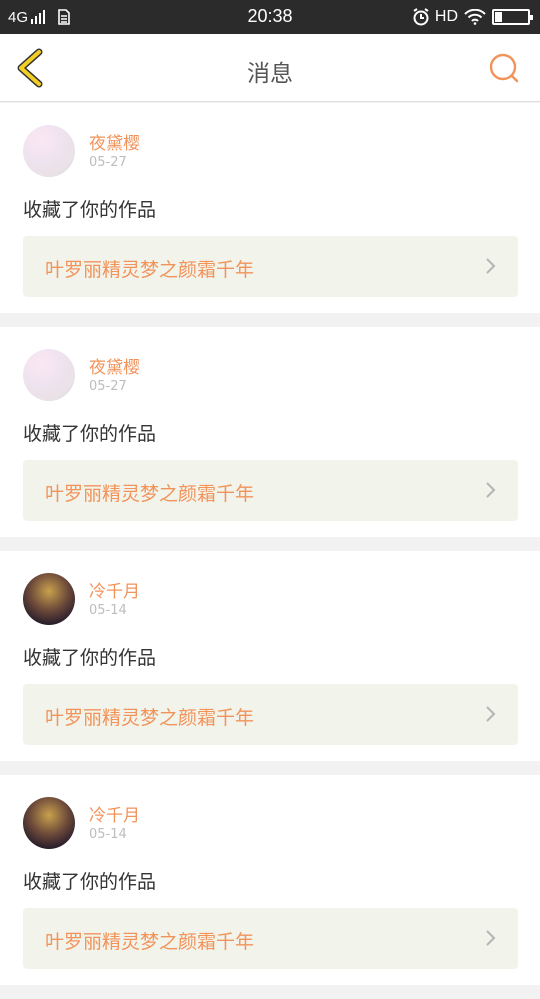 Image resolution: width=540 pixels, height=999 pixels. I want to click on nav-bar: 消息, so click(270, 68).